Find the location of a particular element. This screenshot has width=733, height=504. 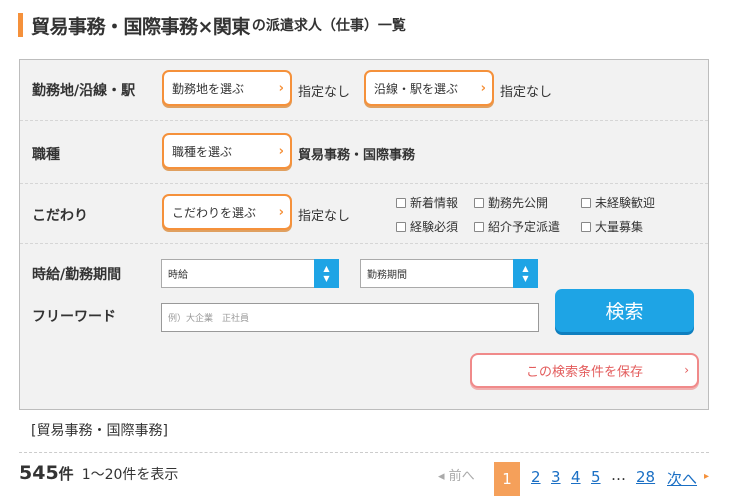

checkbox-experience-required: 経験必須 is located at coordinates (427, 226).